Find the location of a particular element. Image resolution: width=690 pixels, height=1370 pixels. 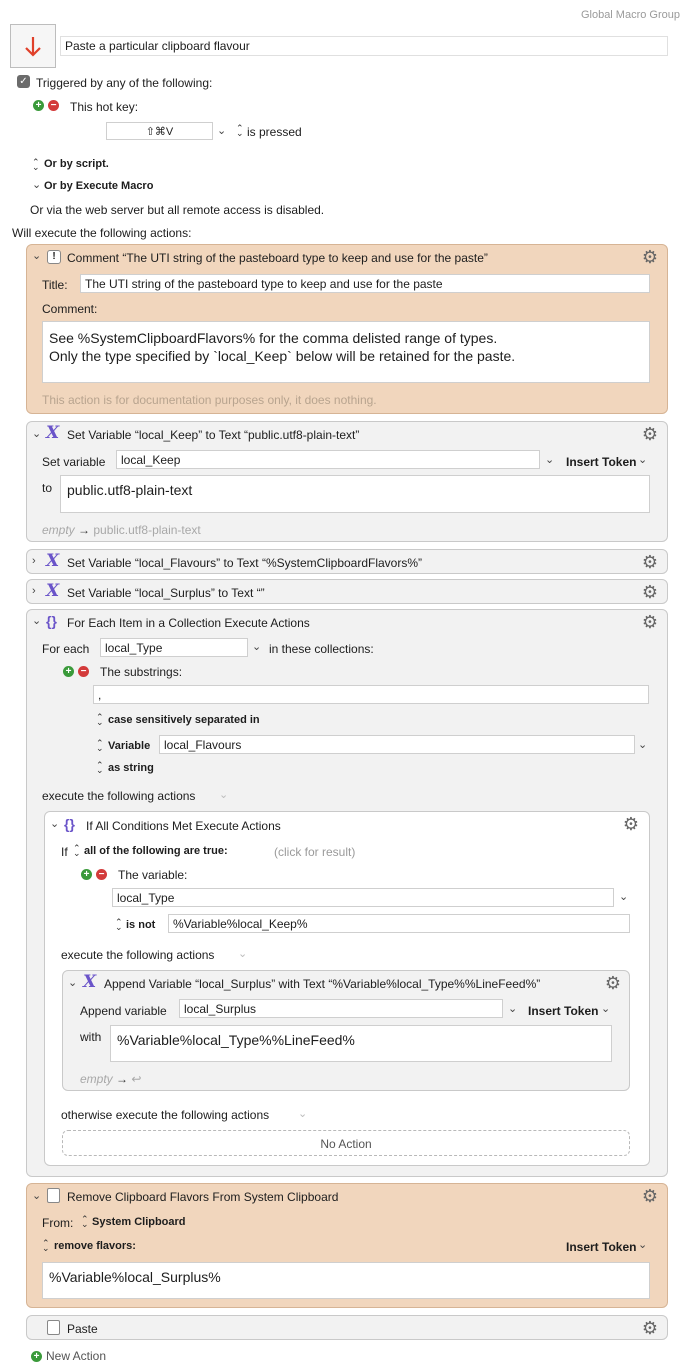

append-variable-field: local_Surplus is located at coordinates (341, 1008).